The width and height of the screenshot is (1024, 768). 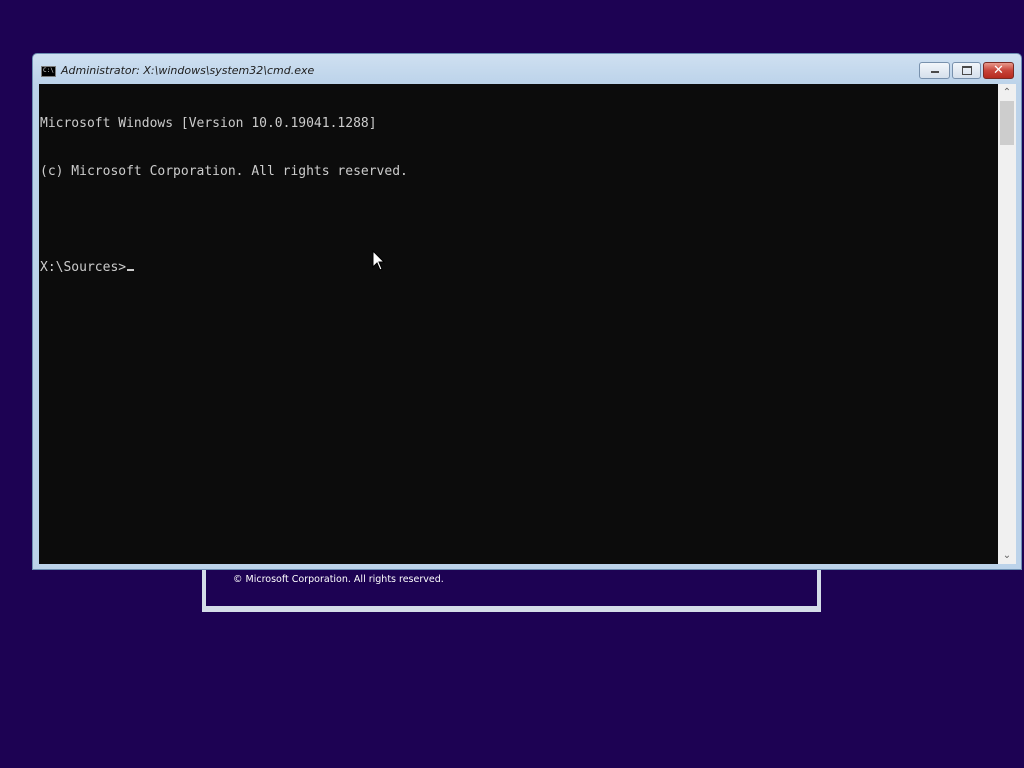 What do you see at coordinates (934, 70) in the screenshot?
I see `minimize-button` at bounding box center [934, 70].